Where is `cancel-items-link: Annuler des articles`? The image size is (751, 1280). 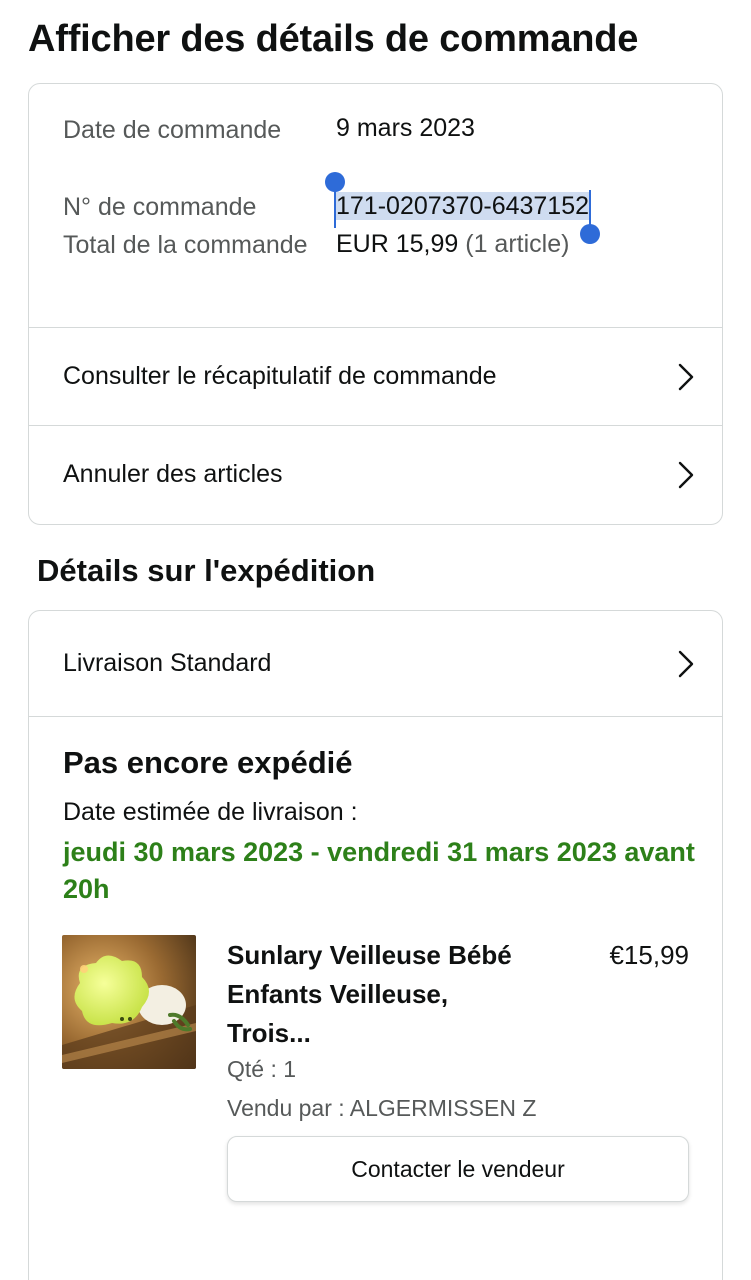
cancel-items-link: Annuler des articles is located at coordinates (375, 474).